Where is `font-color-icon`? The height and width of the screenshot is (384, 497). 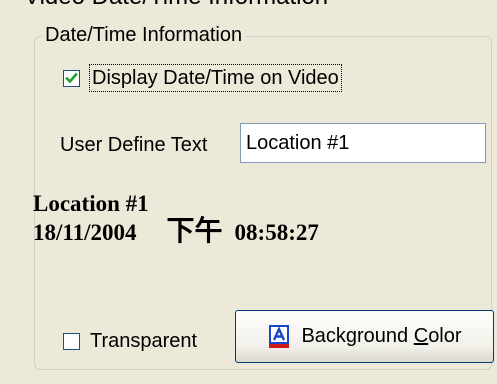 font-color-icon is located at coordinates (279, 336).